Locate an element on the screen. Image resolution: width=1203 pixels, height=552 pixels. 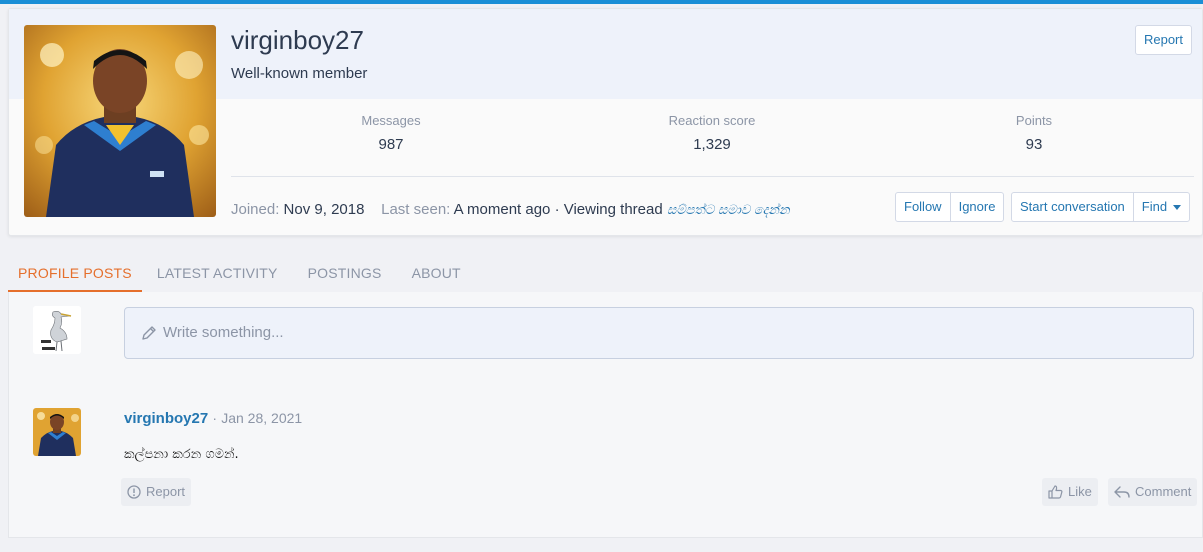
post-author-avatar is located at coordinates (57, 432).